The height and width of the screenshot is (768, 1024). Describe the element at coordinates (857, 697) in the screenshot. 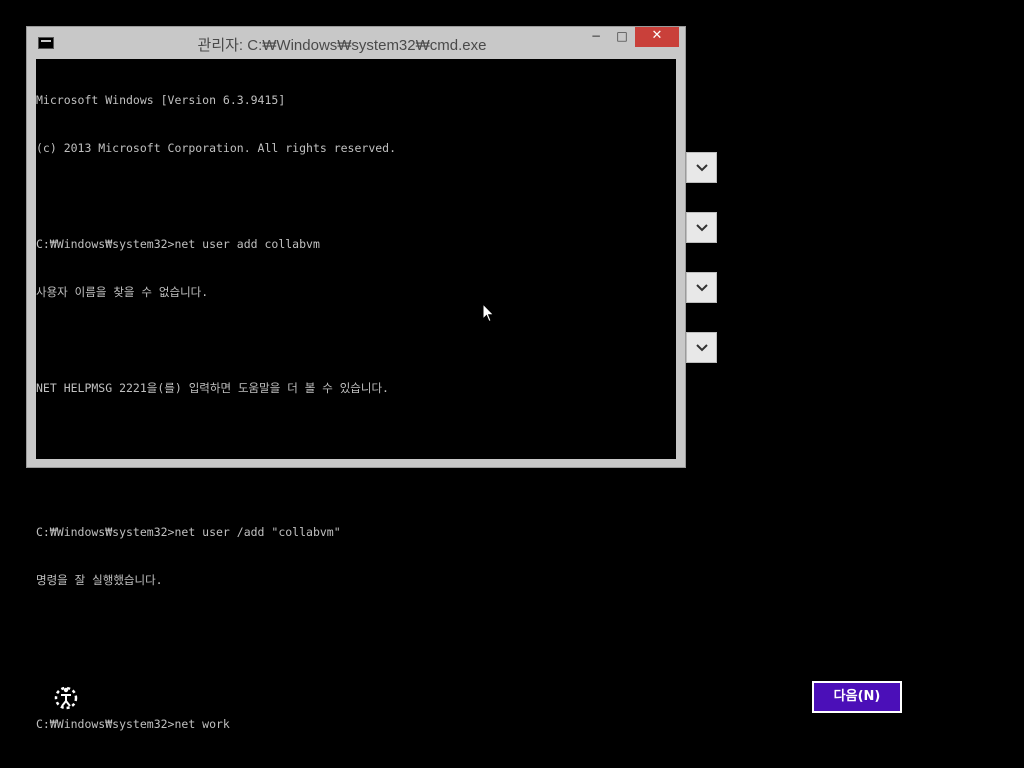

I see `next-button: 다음(N)` at that location.